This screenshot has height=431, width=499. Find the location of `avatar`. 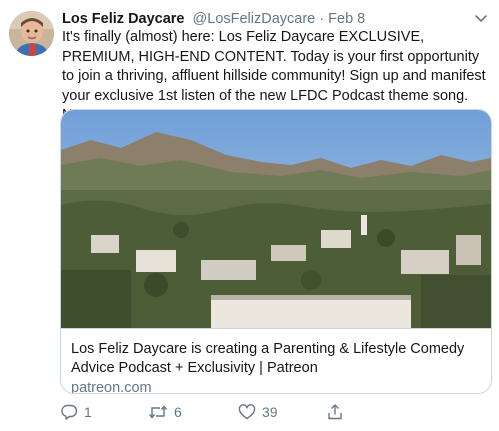

avatar is located at coordinates (31, 33).